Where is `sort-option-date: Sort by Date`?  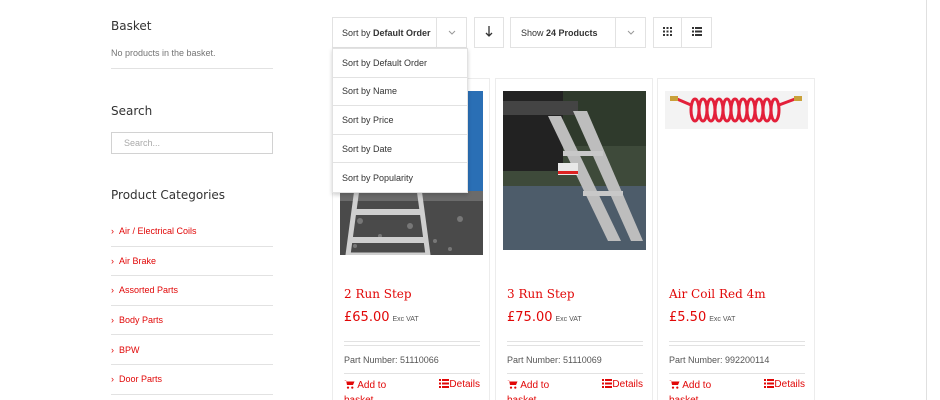
sort-option-date: Sort by Date is located at coordinates (400, 149).